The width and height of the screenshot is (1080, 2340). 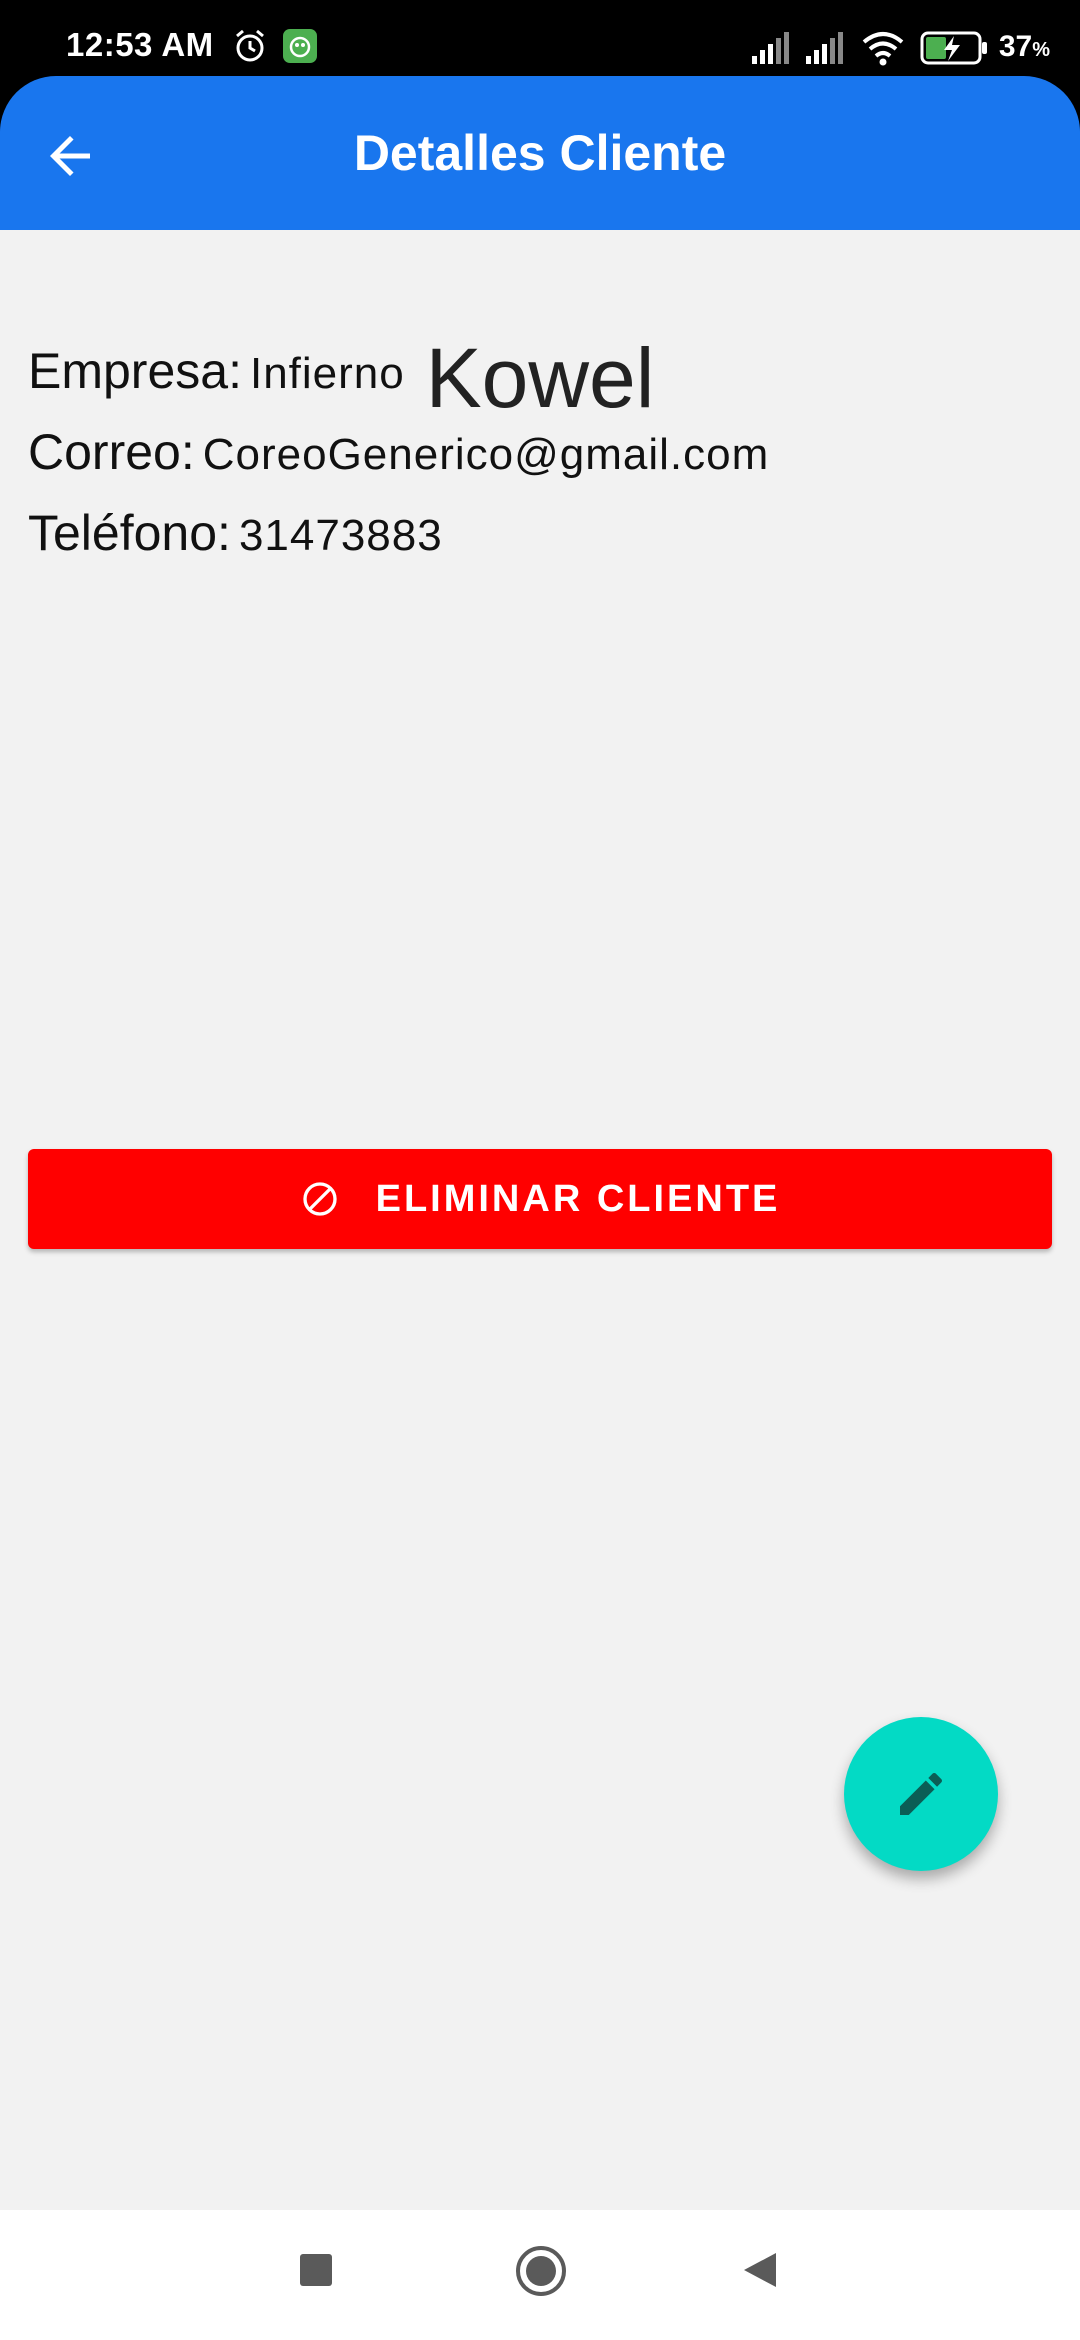 I want to click on pencil-icon, so click(x=921, y=1793).